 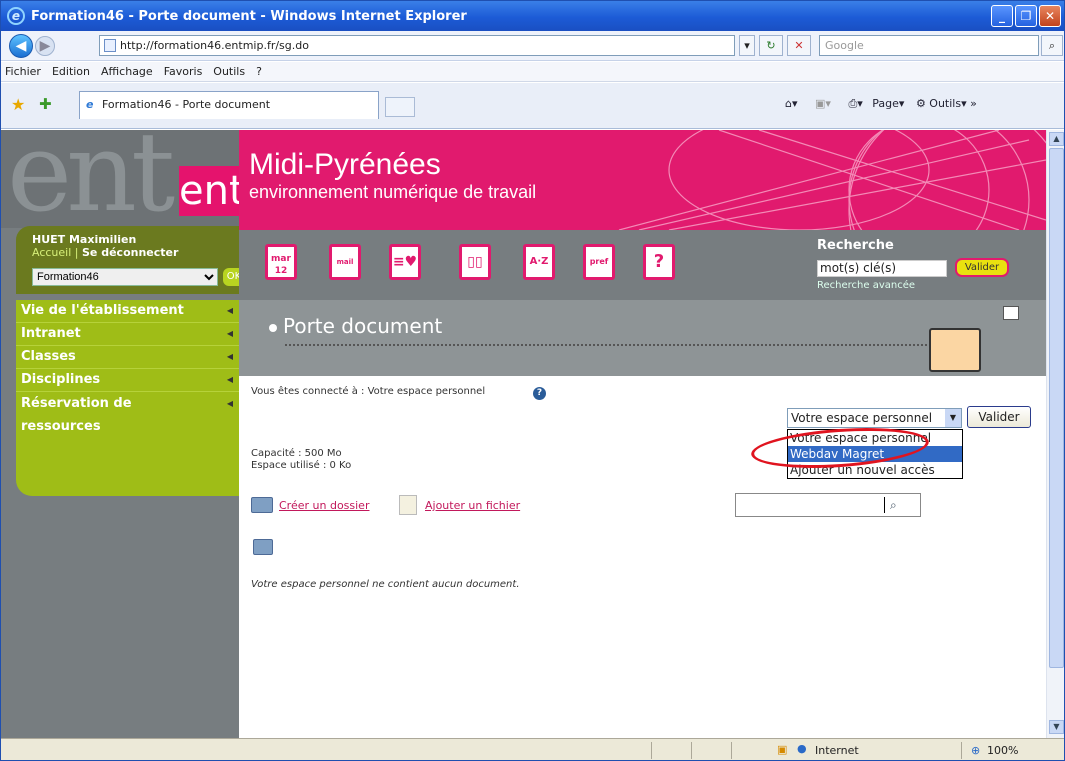 What do you see at coordinates (183, 71) in the screenshot?
I see `menu-favoris: Favoris` at bounding box center [183, 71].